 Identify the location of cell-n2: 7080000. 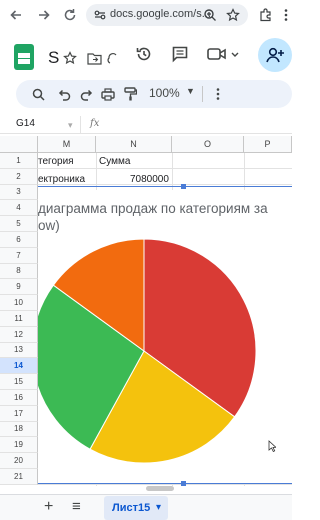
(149, 179).